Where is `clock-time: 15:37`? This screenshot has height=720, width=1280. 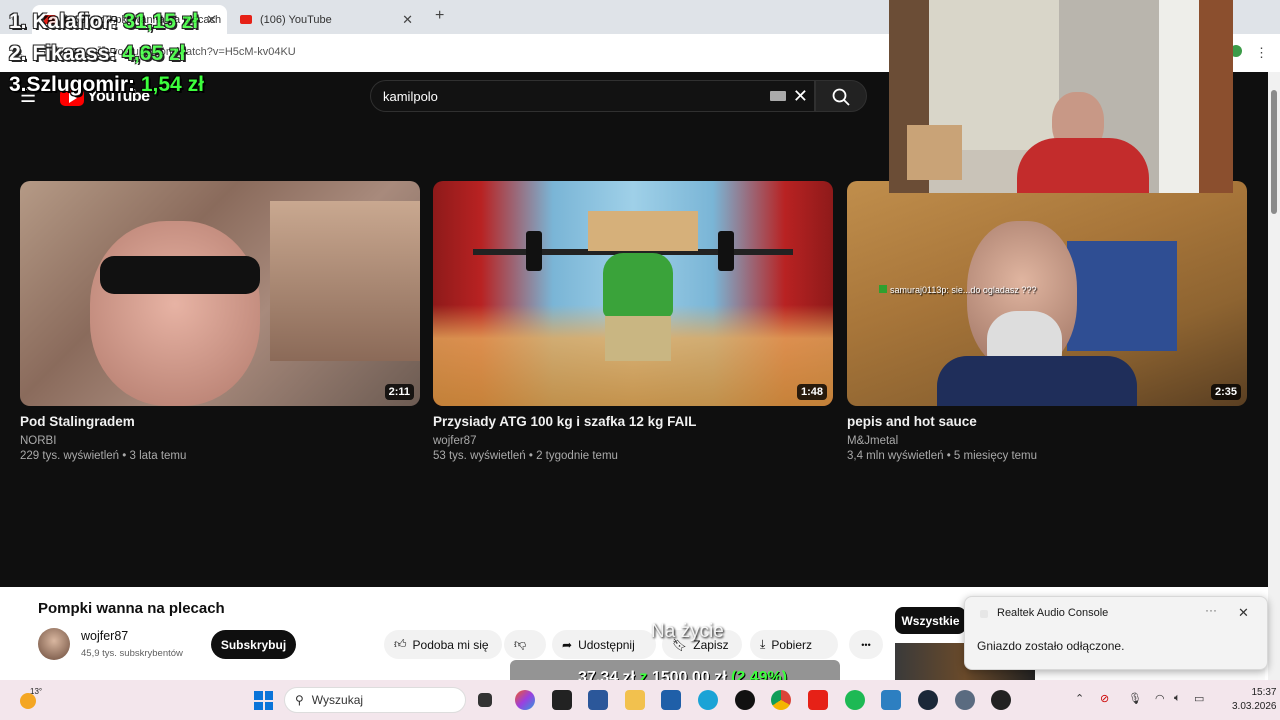
clock-time: 15:37 is located at coordinates (1264, 692).